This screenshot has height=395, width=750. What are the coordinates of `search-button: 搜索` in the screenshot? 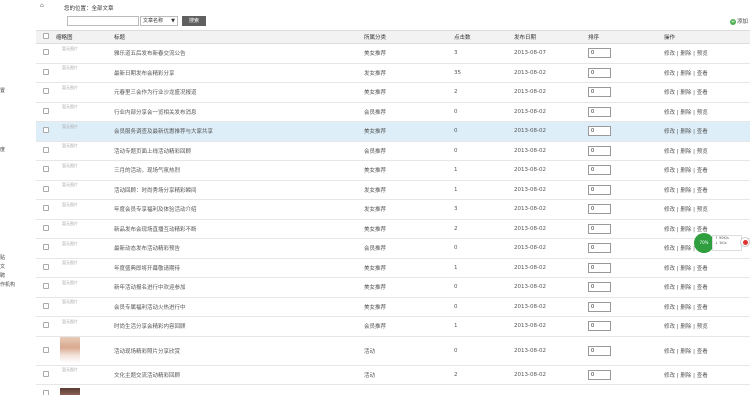 It's located at (194, 21).